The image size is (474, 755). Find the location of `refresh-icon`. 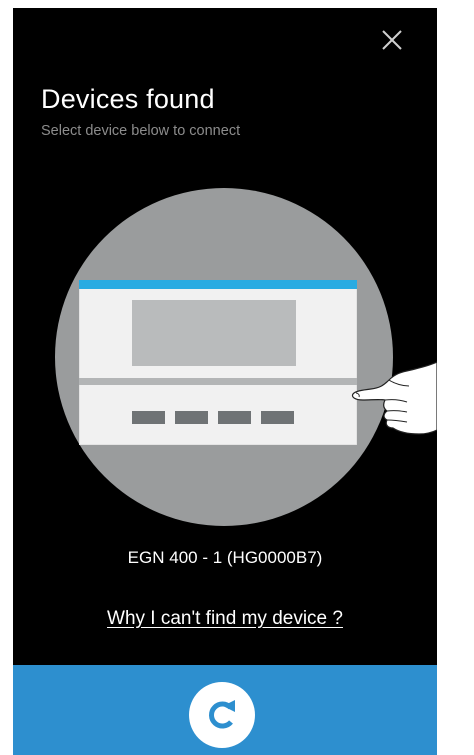

refresh-icon is located at coordinates (222, 714).